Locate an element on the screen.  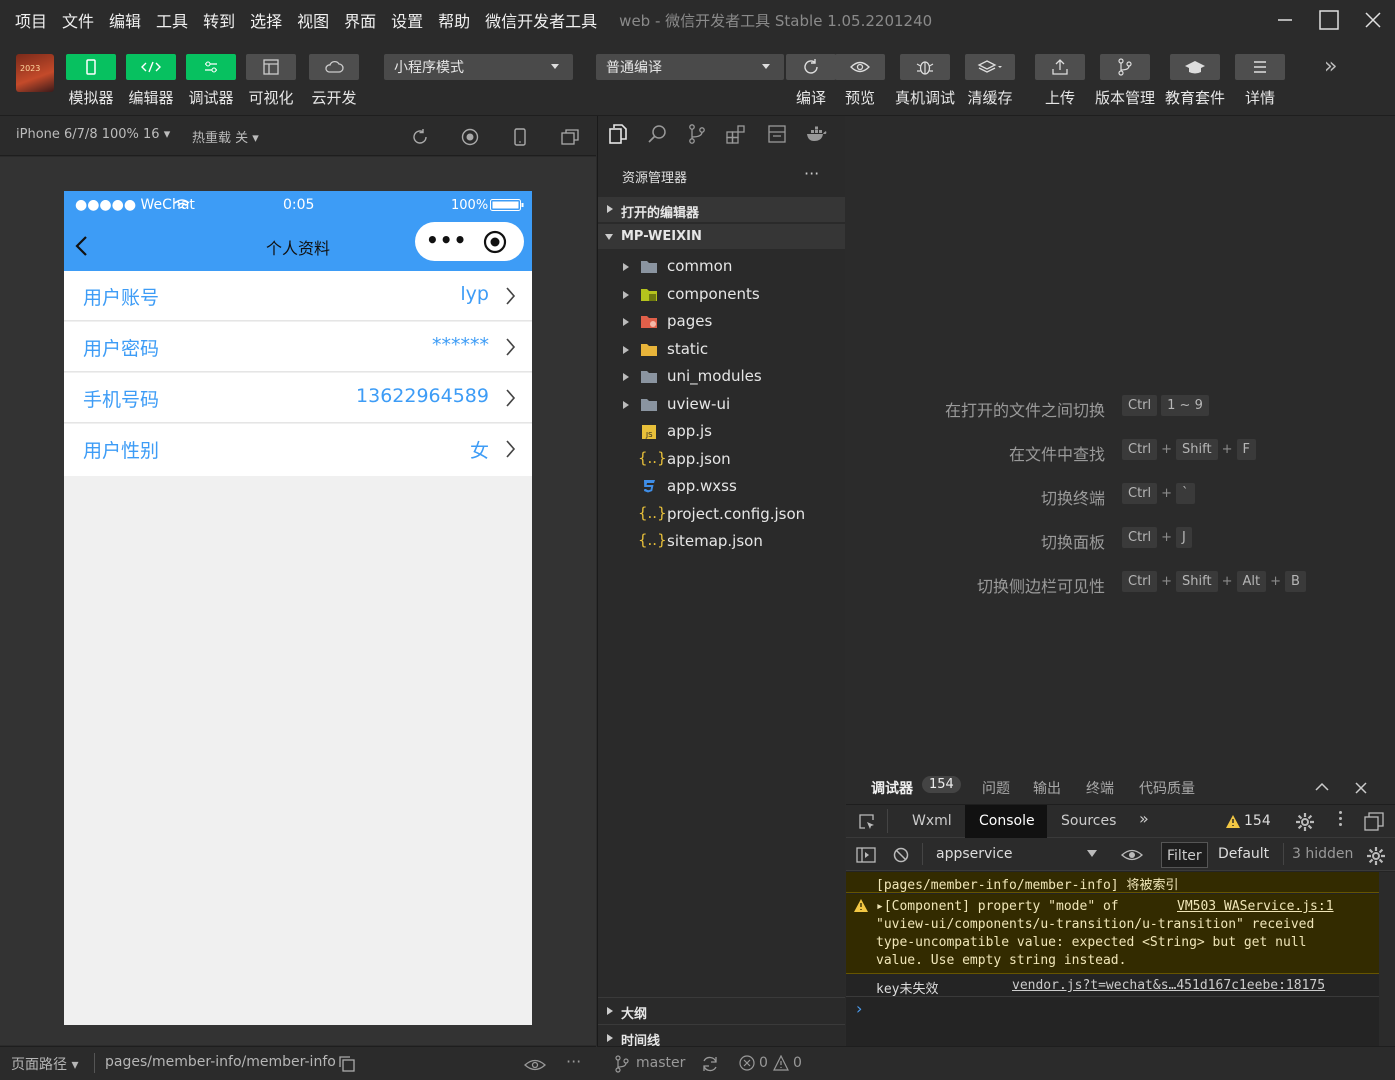
git-branch-name: master is located at coordinates (660, 1063).